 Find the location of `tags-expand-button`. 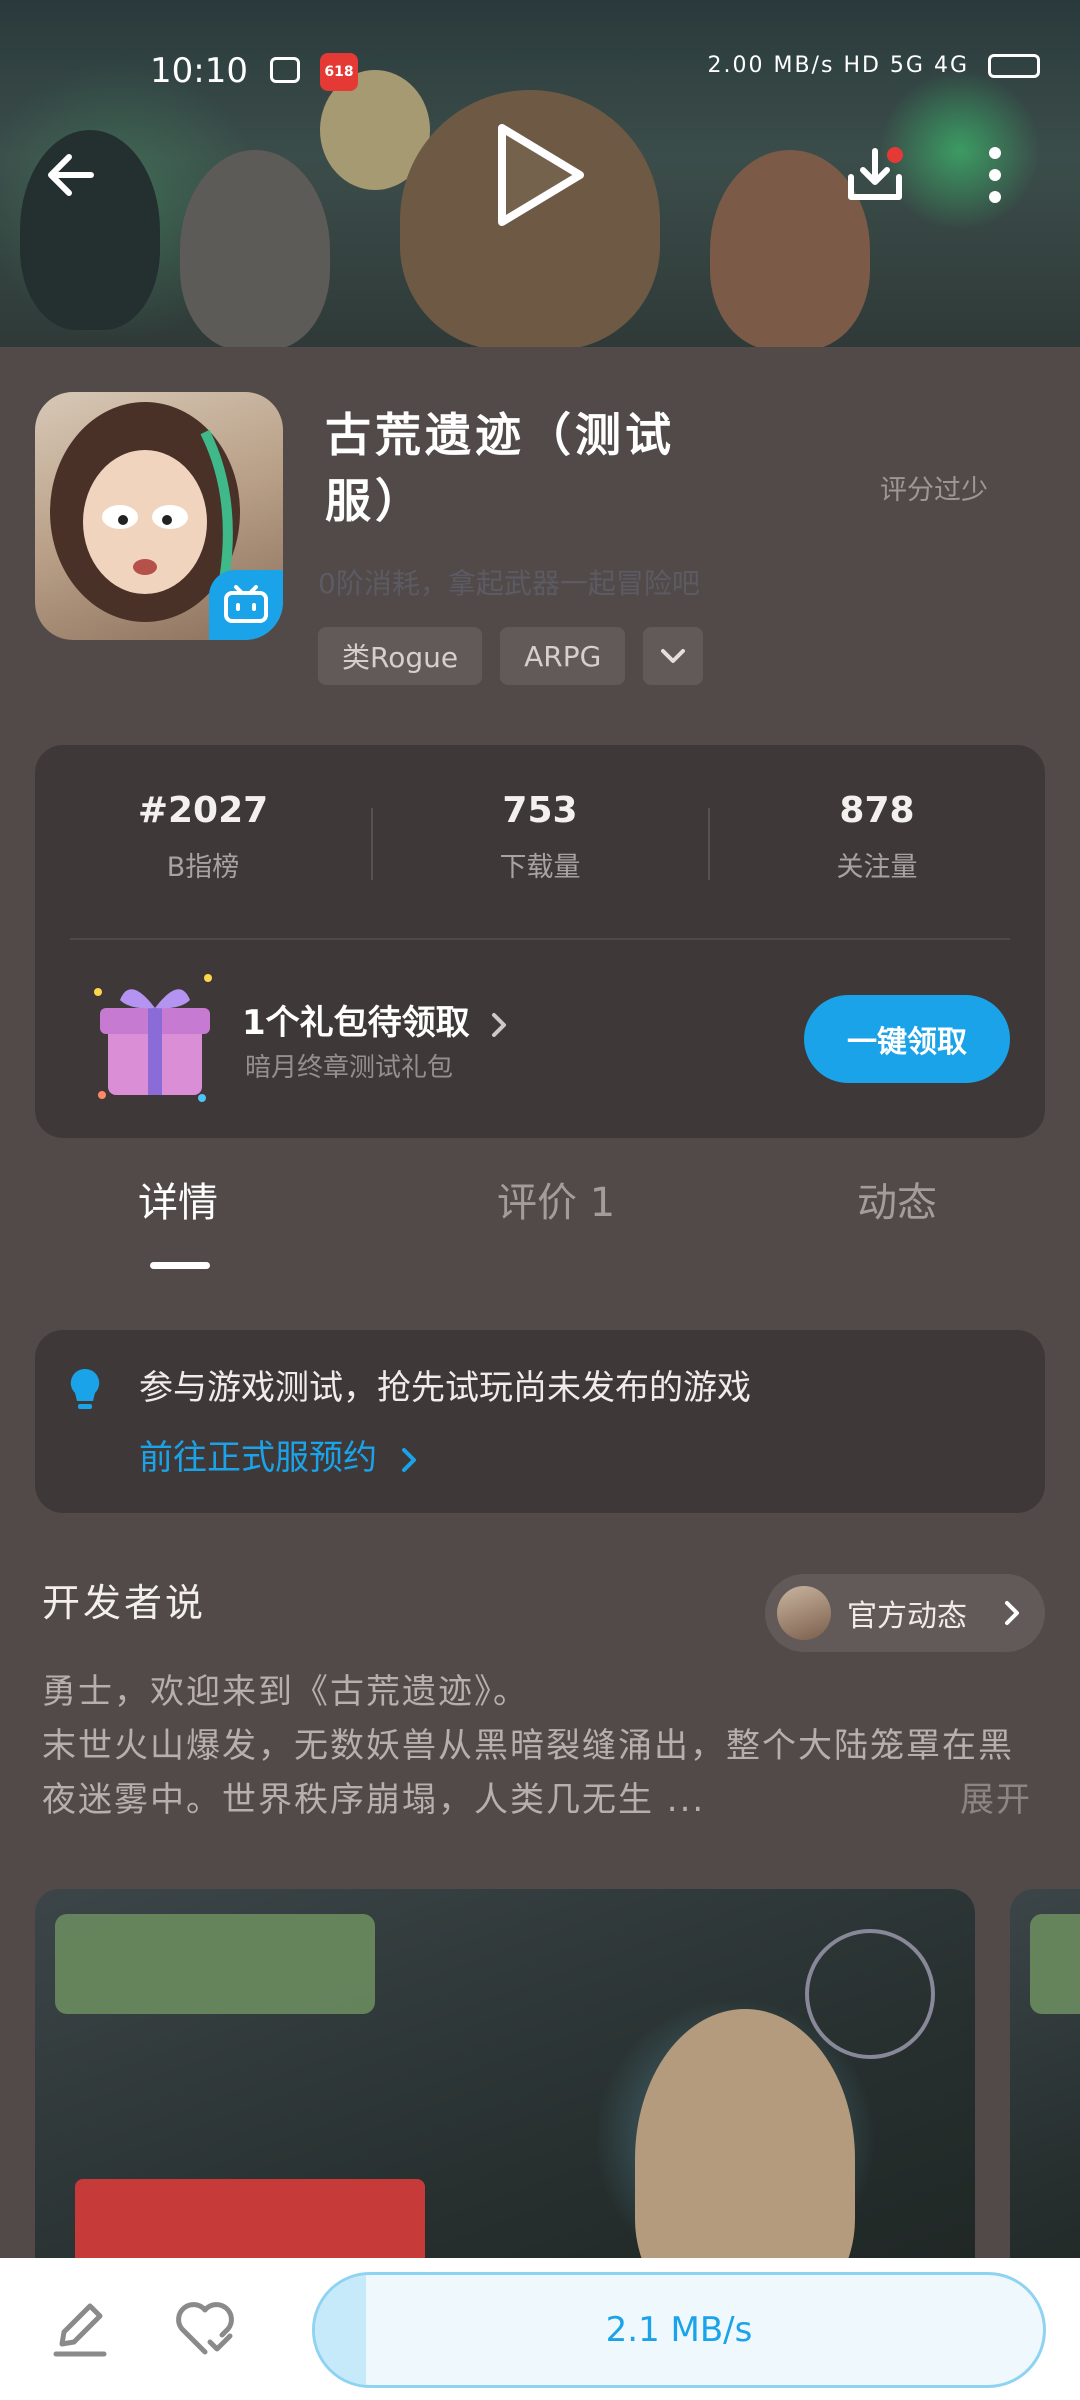

tags-expand-button is located at coordinates (673, 656).